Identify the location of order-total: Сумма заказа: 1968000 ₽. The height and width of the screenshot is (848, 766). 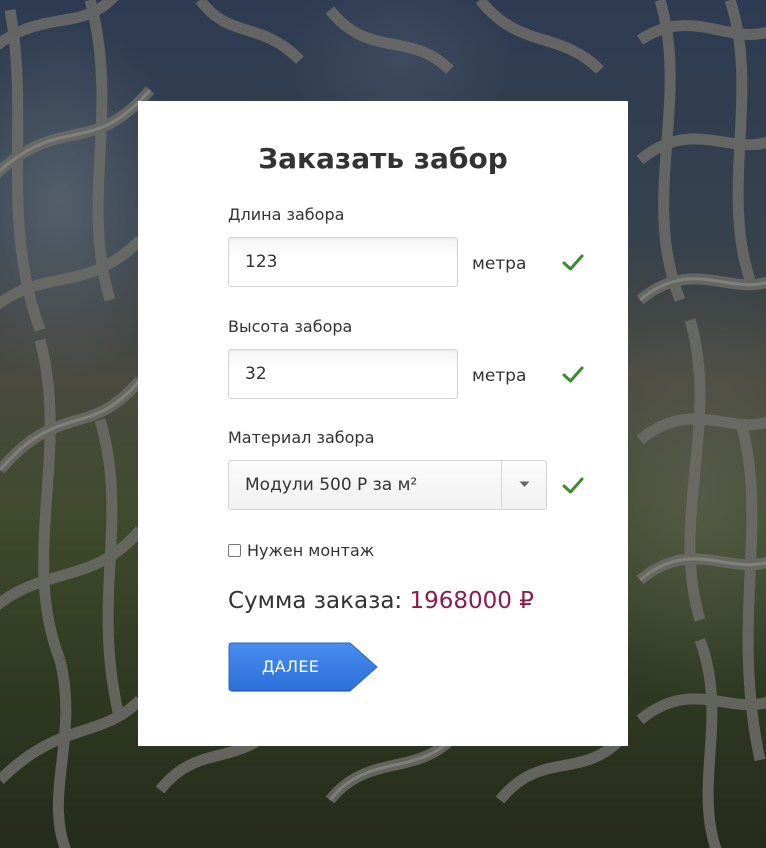
(381, 601).